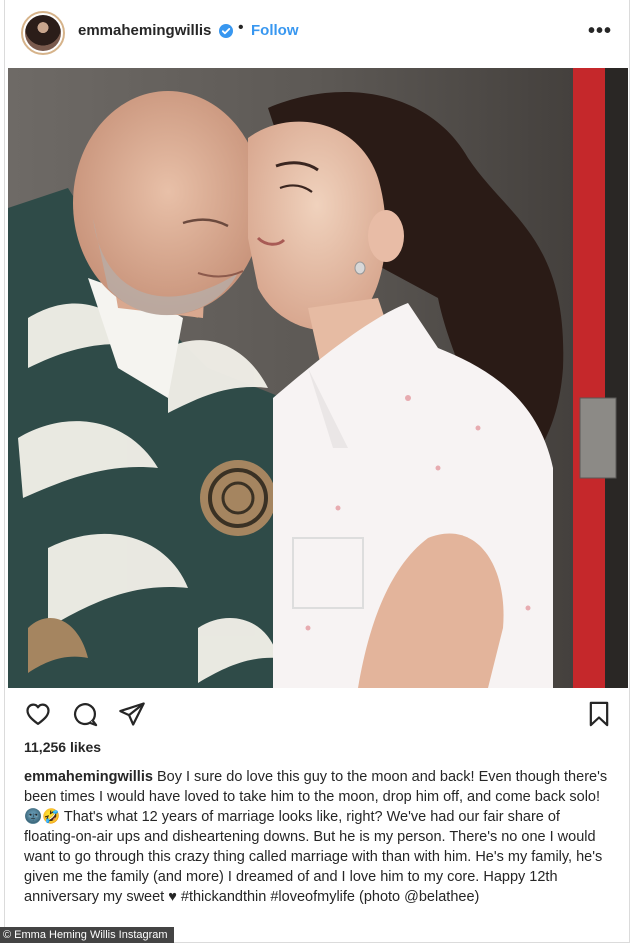  What do you see at coordinates (599, 714) in the screenshot?
I see `bookmark-icon` at bounding box center [599, 714].